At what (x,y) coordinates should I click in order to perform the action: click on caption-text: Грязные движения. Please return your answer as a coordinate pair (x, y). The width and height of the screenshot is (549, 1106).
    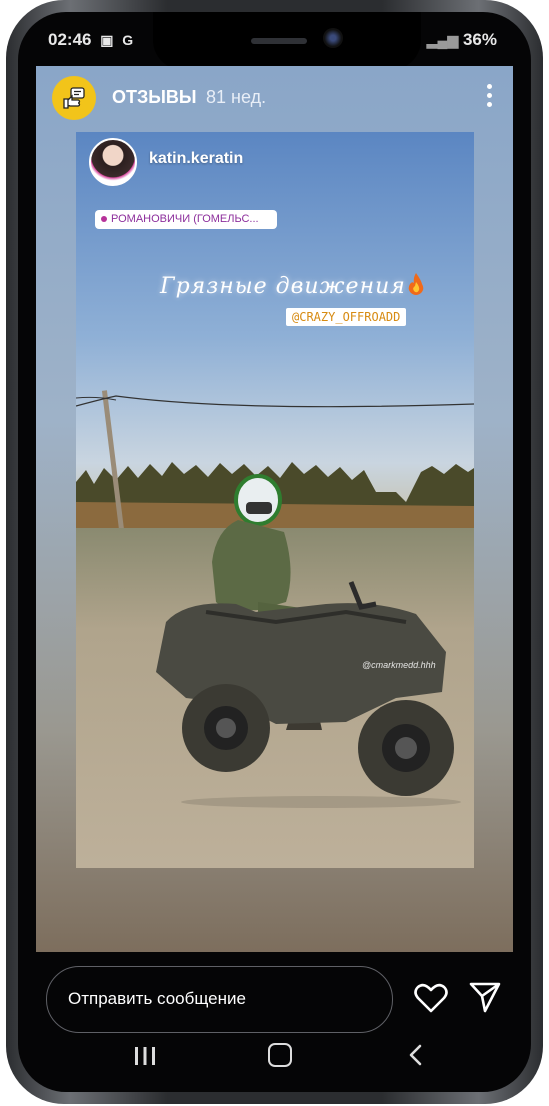
    Looking at the image, I should click on (283, 286).